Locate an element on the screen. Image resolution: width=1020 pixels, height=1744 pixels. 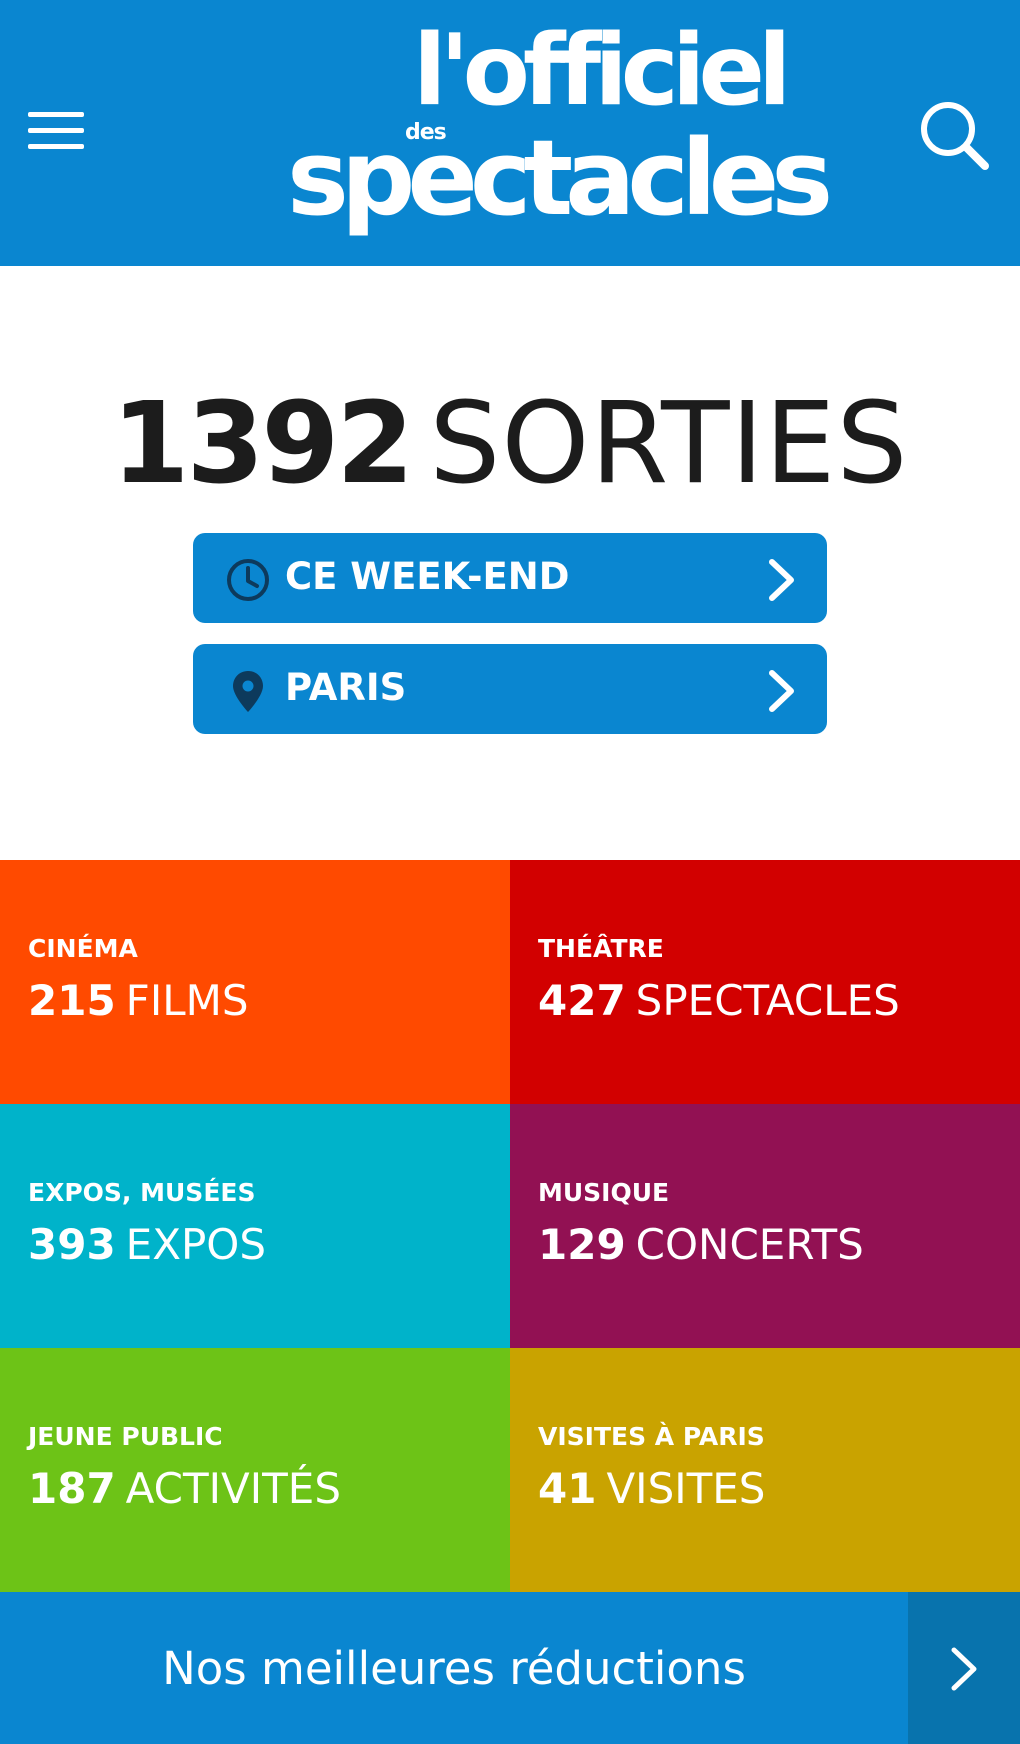
category-count-unit: SPECTACLES is located at coordinates (767, 1000).